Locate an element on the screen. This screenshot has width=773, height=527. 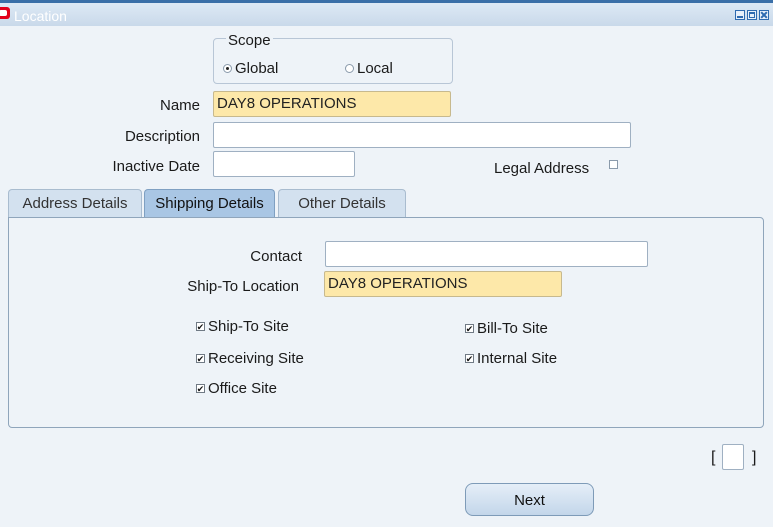
window-title: Location is located at coordinates (40, 16).